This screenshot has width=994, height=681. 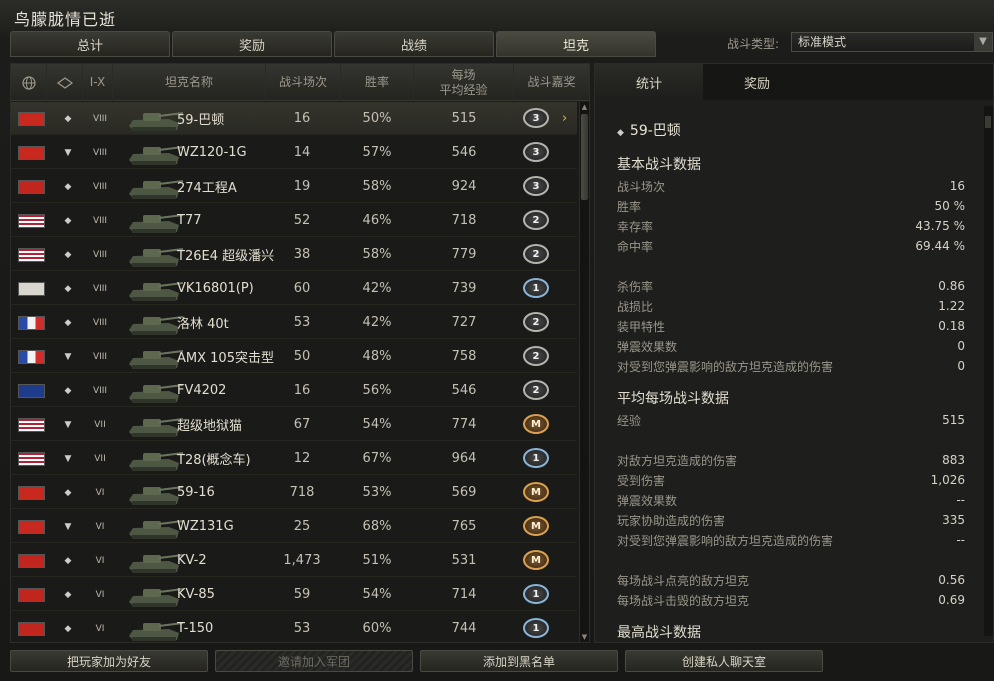 I want to click on tab-tanks: 坦克, so click(x=576, y=44).